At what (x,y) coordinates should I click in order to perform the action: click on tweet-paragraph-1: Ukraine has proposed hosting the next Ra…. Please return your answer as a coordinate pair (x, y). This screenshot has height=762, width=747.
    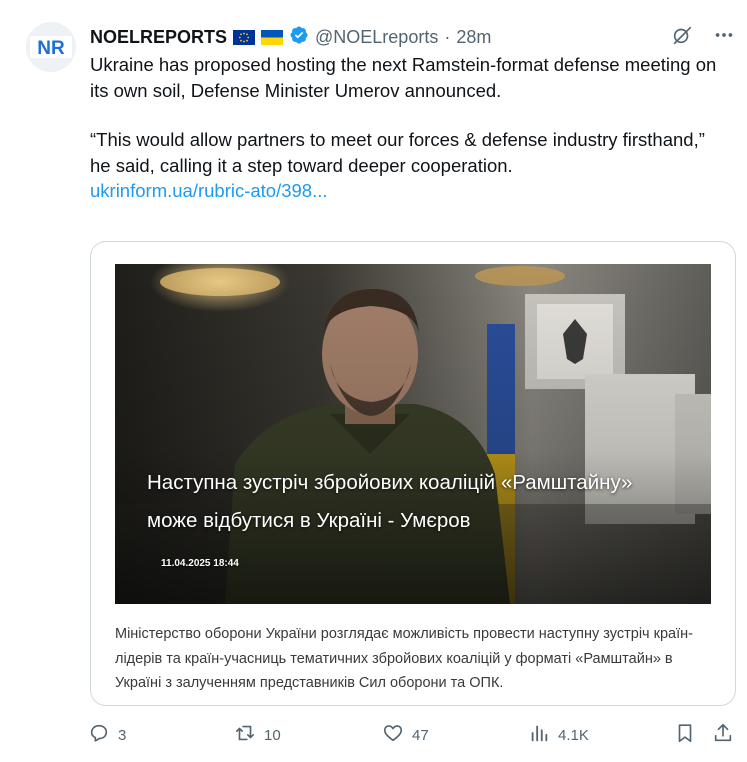
    Looking at the image, I should click on (403, 77).